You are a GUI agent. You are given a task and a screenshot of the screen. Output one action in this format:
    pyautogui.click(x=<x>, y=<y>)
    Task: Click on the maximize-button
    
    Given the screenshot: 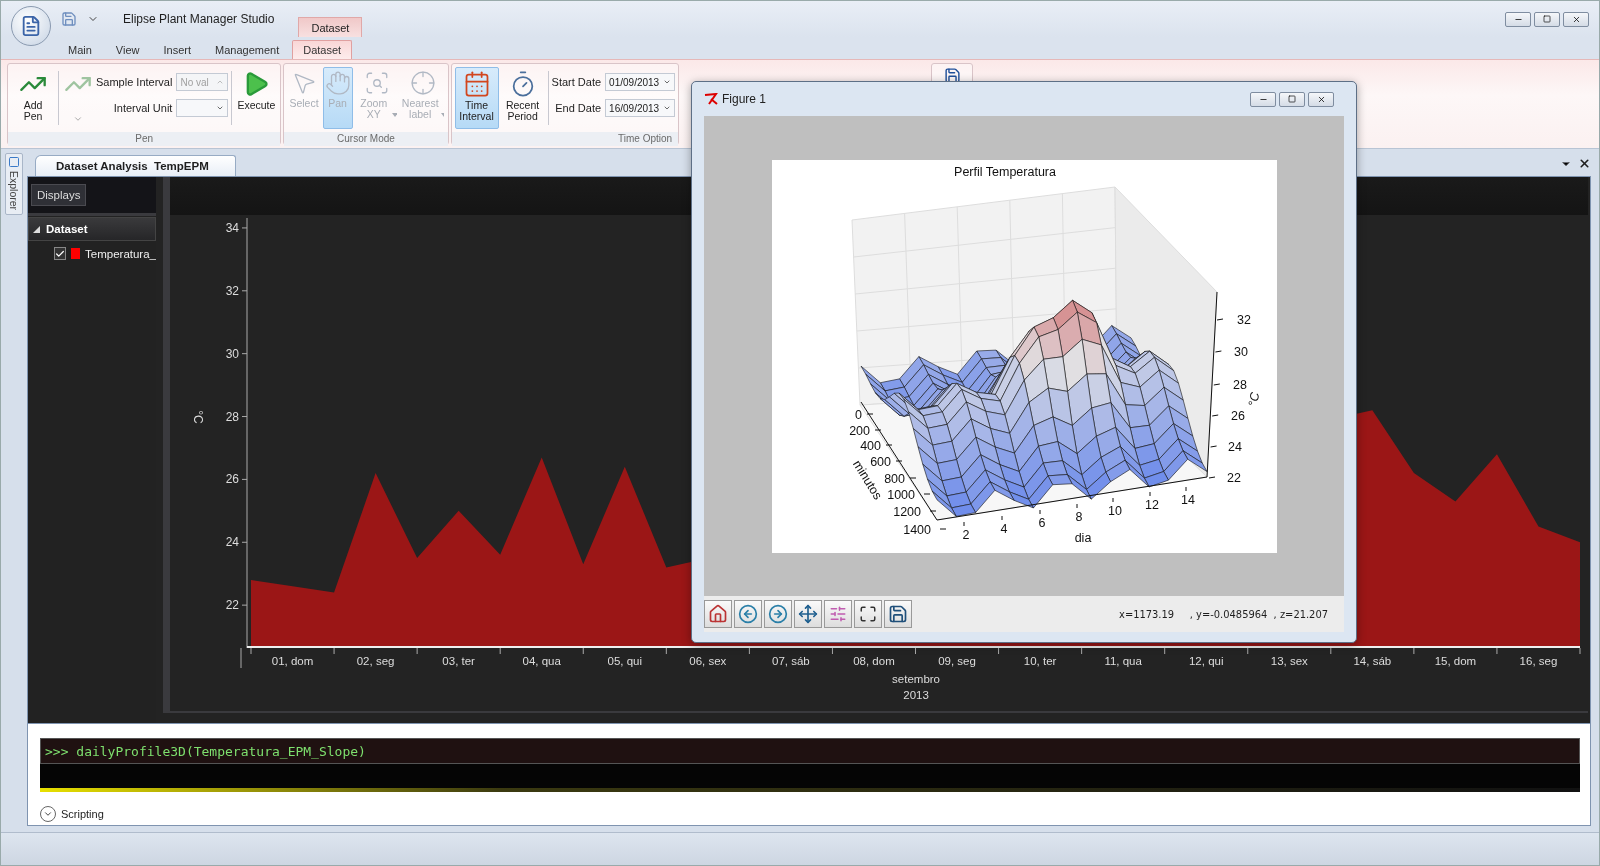 What is the action you would take?
    pyautogui.click(x=1292, y=99)
    